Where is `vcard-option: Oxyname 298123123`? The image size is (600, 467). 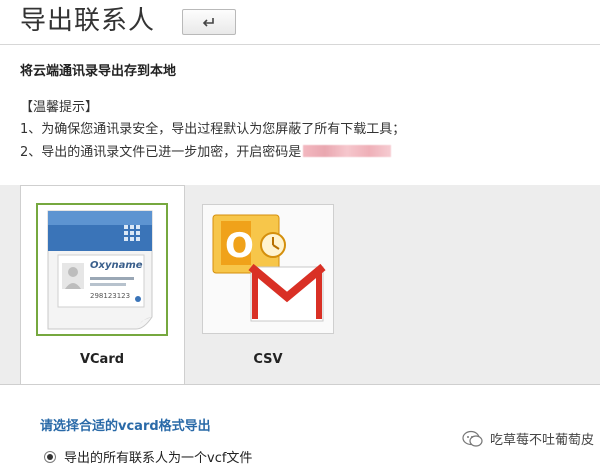 vcard-option: Oxyname 298123123 is located at coordinates (102, 269).